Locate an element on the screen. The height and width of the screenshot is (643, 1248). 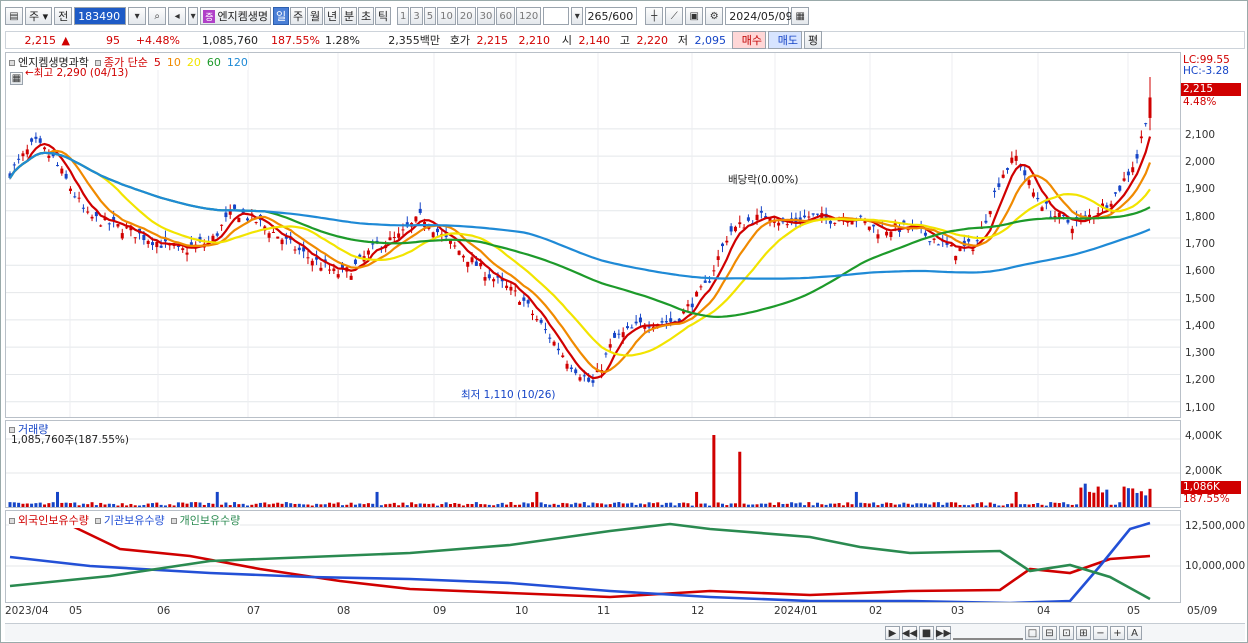
tool-icon: □ is located at coordinates (1032, 633).